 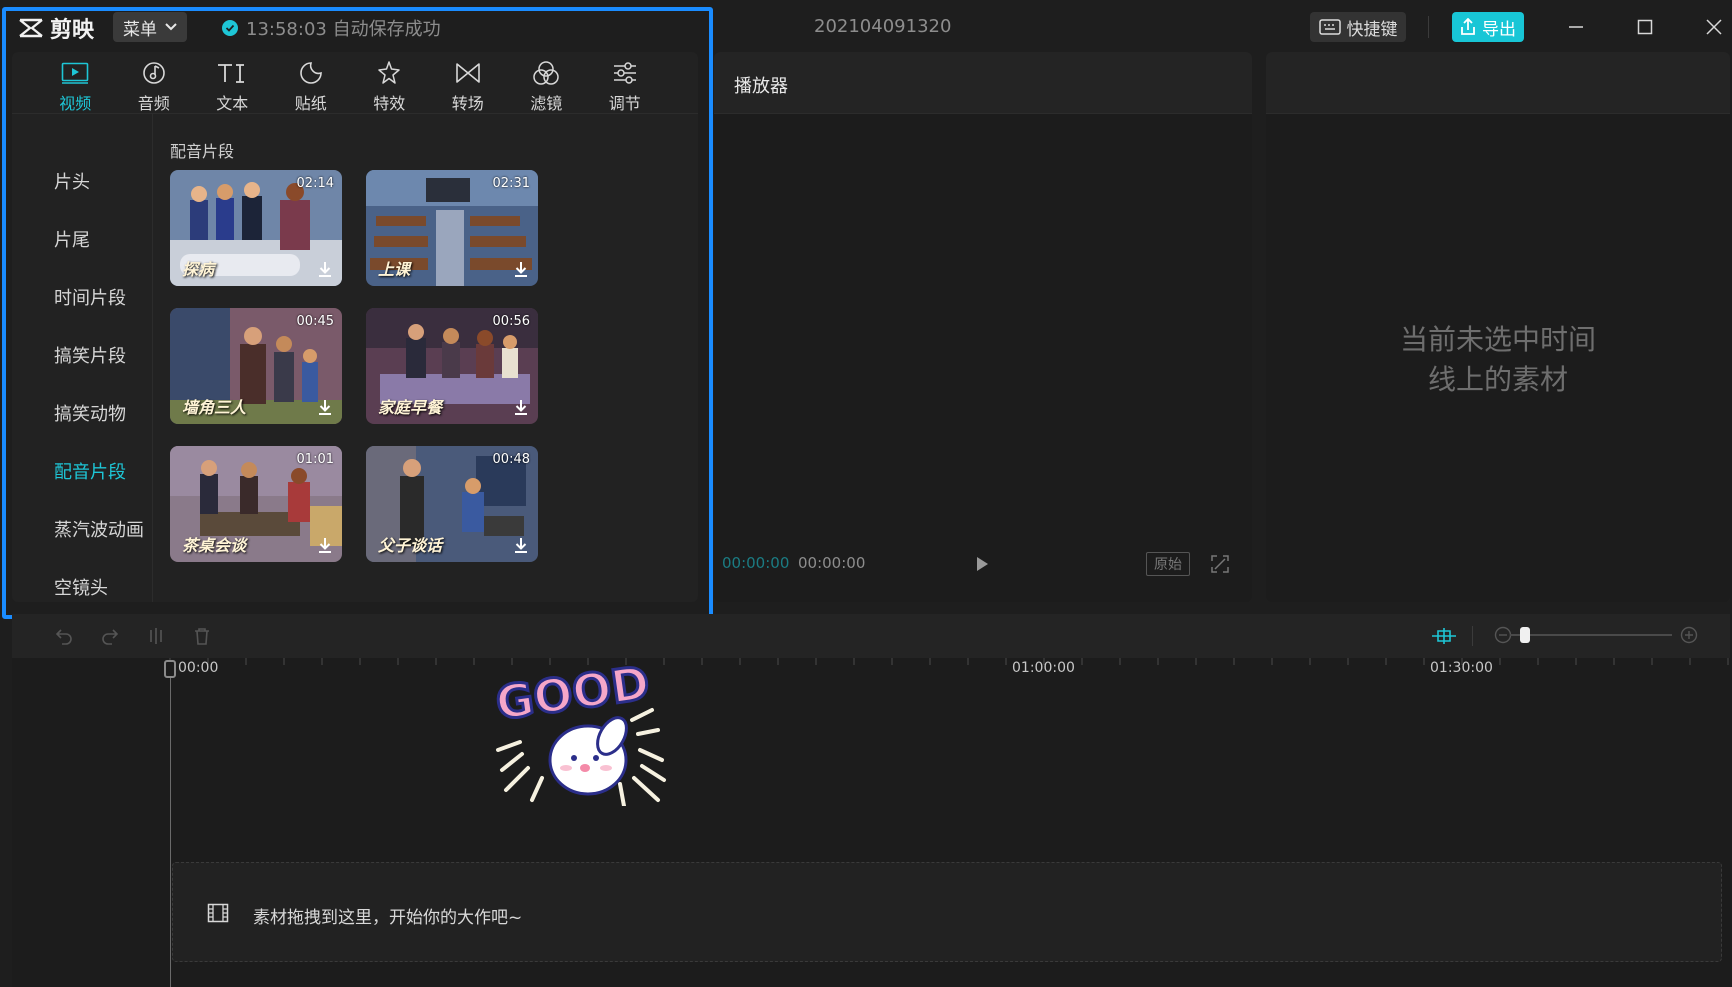 What do you see at coordinates (1645, 27) in the screenshot?
I see `maximize-button` at bounding box center [1645, 27].